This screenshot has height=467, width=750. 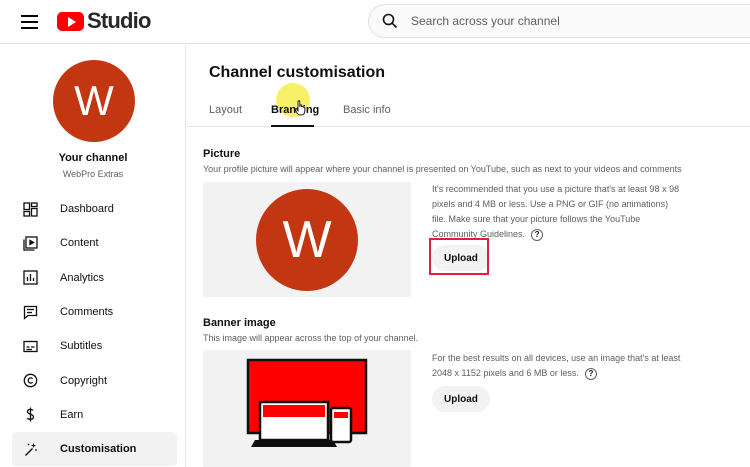 I want to click on sidebar-item-label: Comments, so click(x=87, y=312).